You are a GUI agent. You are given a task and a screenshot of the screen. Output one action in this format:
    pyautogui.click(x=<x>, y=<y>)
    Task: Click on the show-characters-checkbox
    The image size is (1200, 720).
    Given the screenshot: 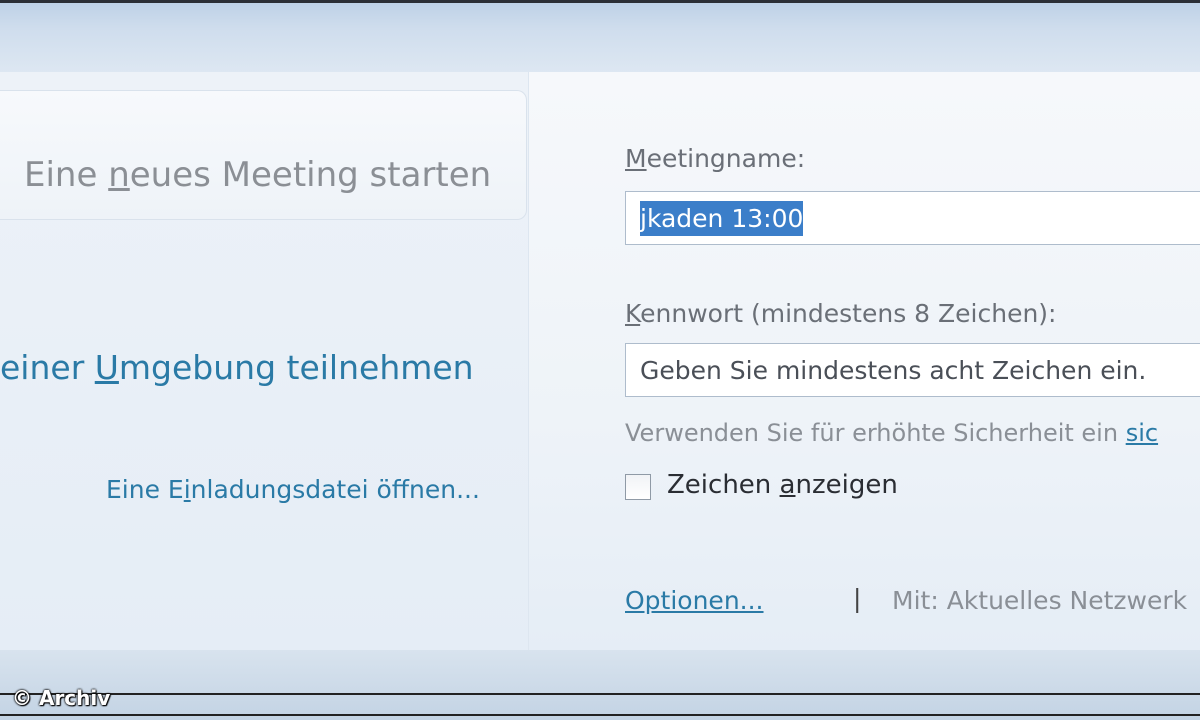 What is the action you would take?
    pyautogui.click(x=638, y=487)
    